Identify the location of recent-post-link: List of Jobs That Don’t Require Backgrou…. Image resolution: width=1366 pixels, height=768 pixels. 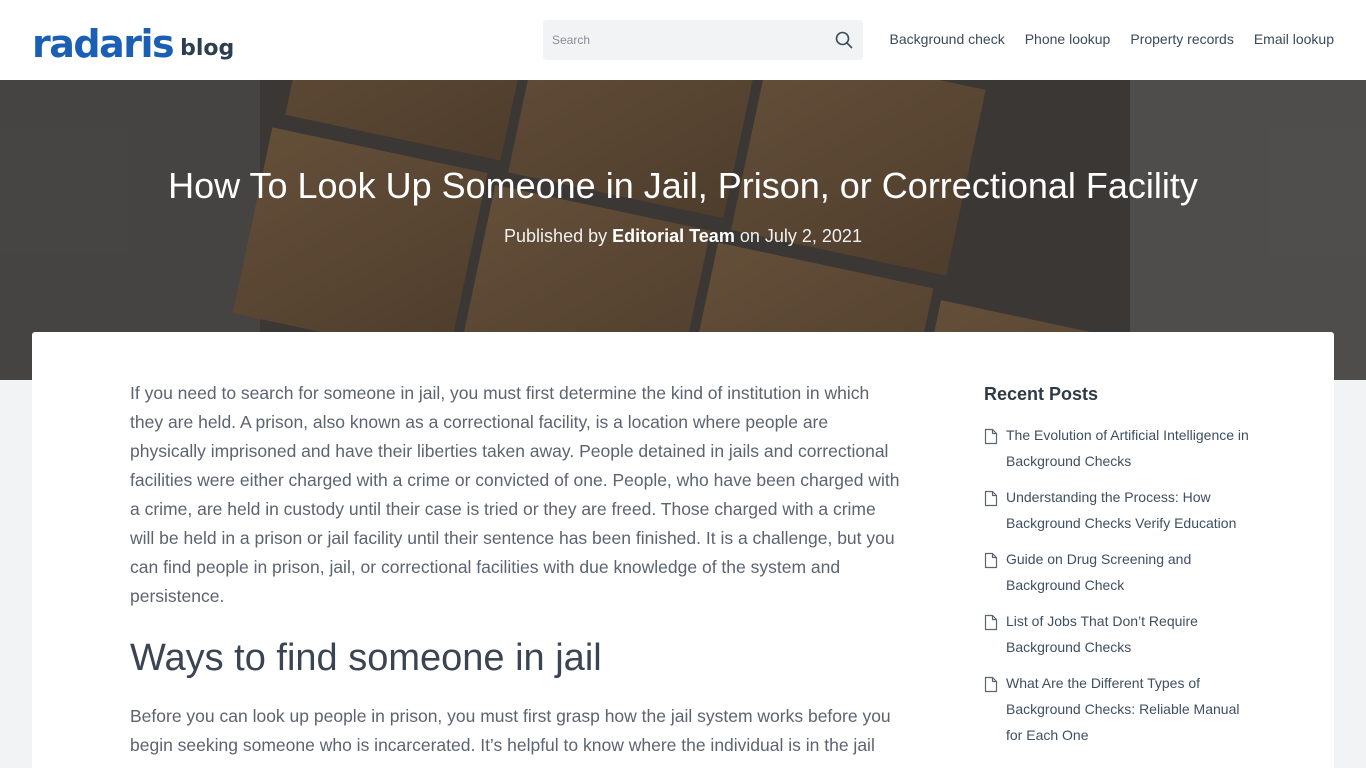
(1130, 634).